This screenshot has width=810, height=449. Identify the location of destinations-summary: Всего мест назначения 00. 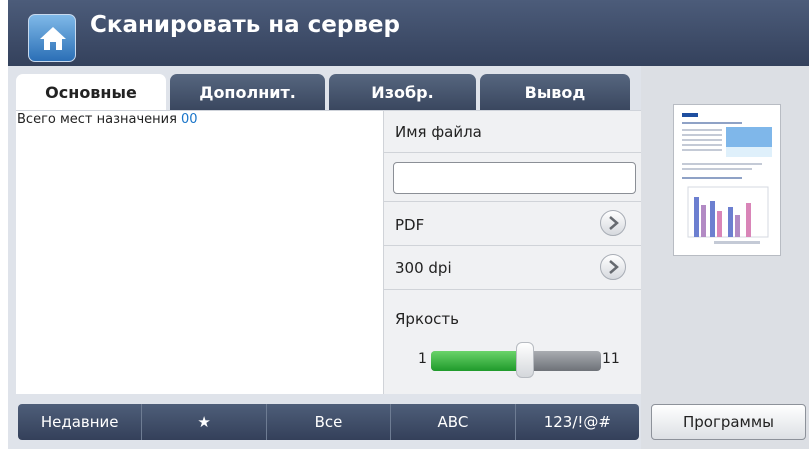
(107, 119).